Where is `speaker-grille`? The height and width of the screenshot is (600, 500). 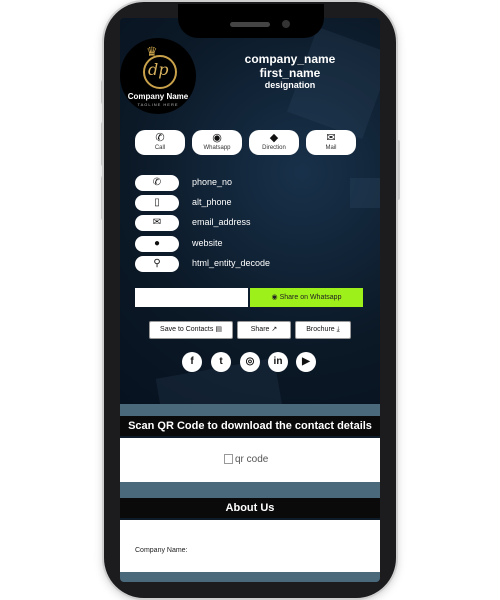 speaker-grille is located at coordinates (250, 24).